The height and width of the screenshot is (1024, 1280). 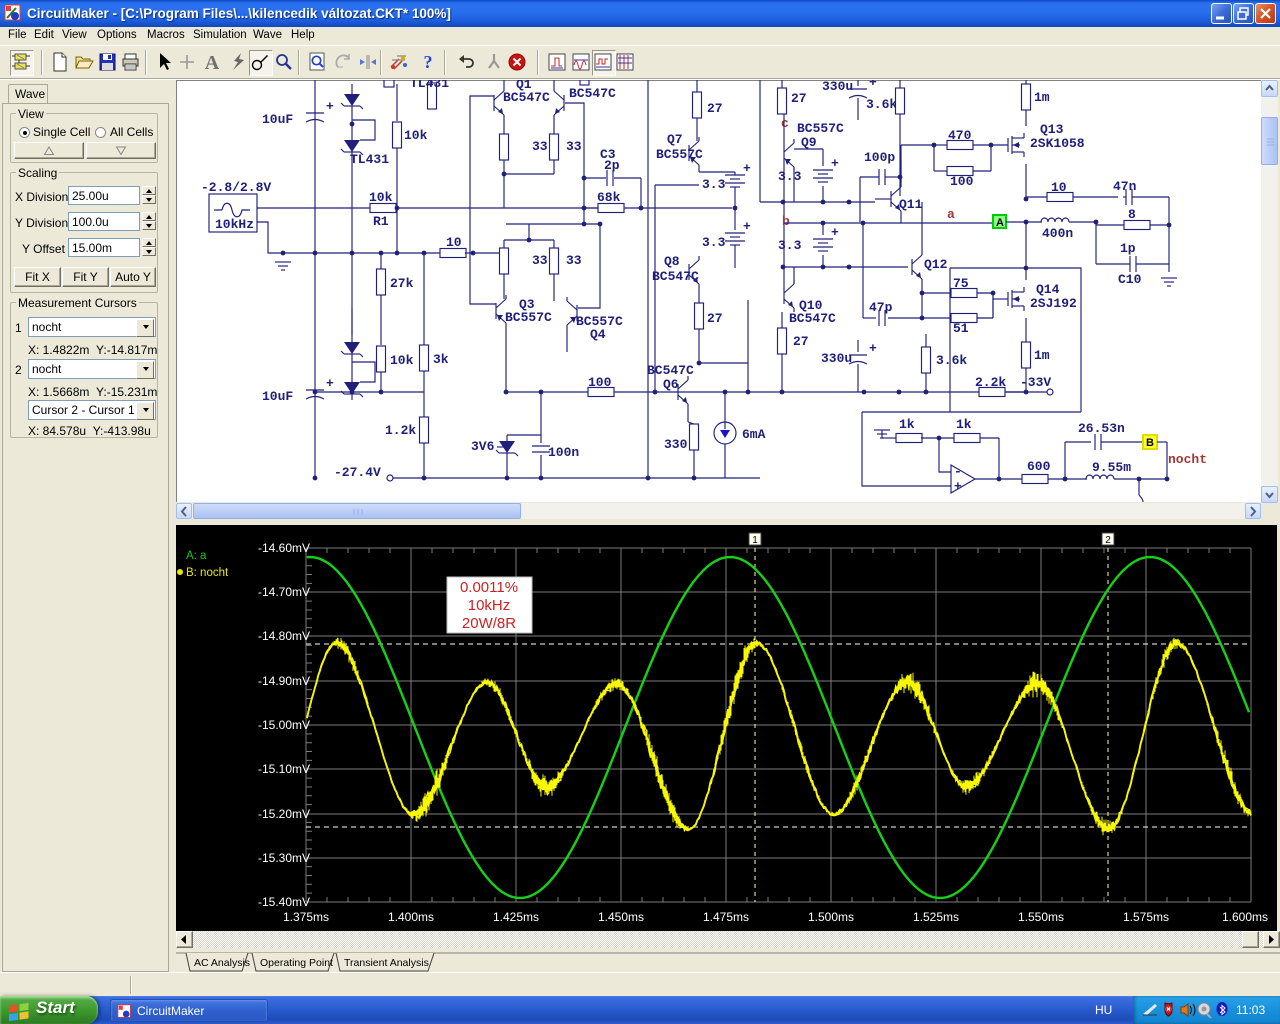 What do you see at coordinates (284, 636) in the screenshot?
I see `svg-text: -14.80mV` at bounding box center [284, 636].